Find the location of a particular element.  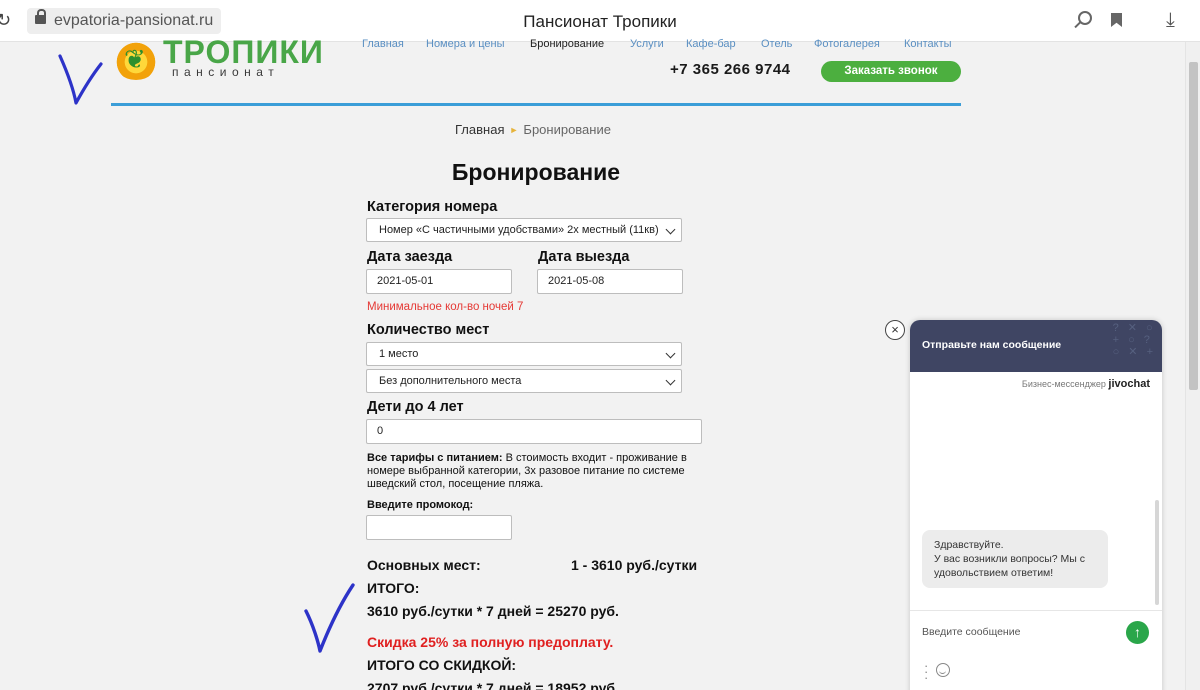

chat-header: ? ✕ ○ + ○ ? ○ ✕ + Отправьте нам сообщение is located at coordinates (1036, 346).